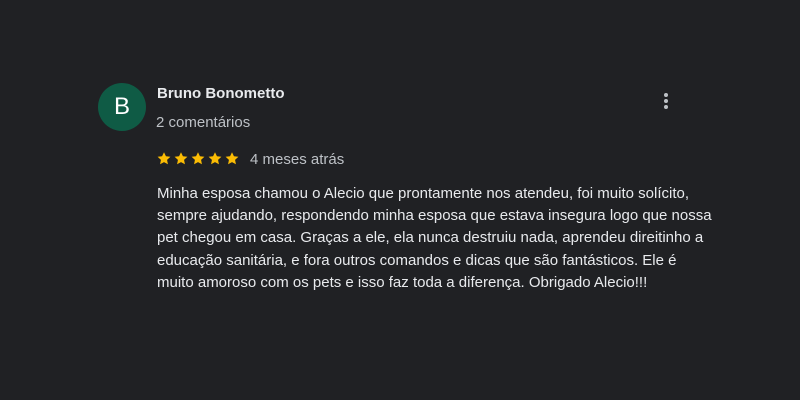 The height and width of the screenshot is (400, 800). Describe the element at coordinates (220, 93) in the screenshot. I see `author-name: Bruno Bonometto` at that location.